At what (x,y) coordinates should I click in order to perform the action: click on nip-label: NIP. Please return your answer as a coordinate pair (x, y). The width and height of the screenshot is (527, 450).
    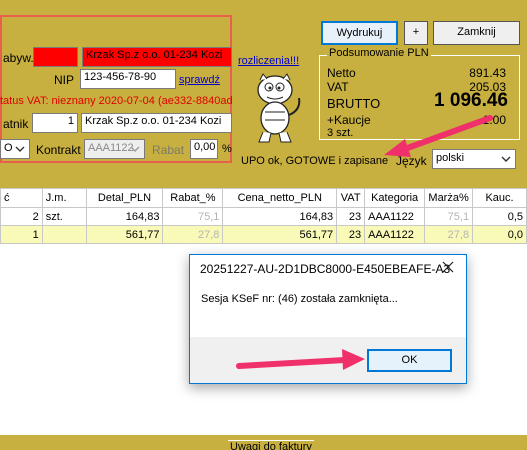
    Looking at the image, I should click on (64, 80).